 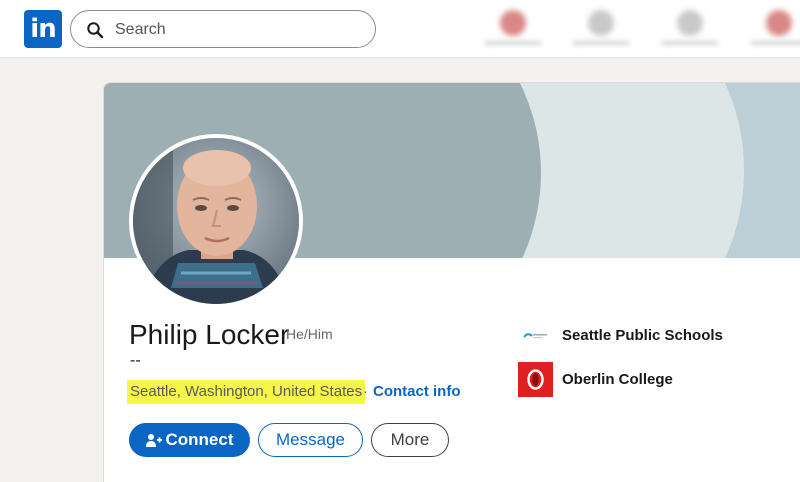 What do you see at coordinates (246, 392) in the screenshot?
I see `profile-location: Seattle, Washington, United States` at bounding box center [246, 392].